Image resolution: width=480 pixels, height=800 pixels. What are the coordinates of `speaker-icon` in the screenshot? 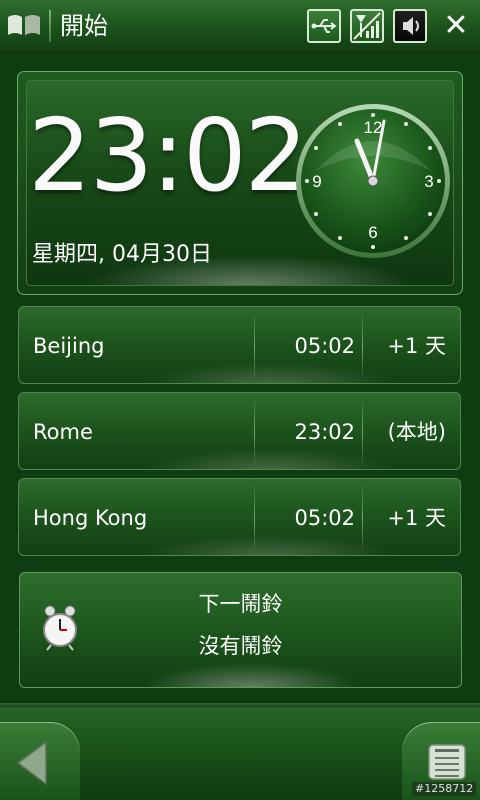 It's located at (410, 26).